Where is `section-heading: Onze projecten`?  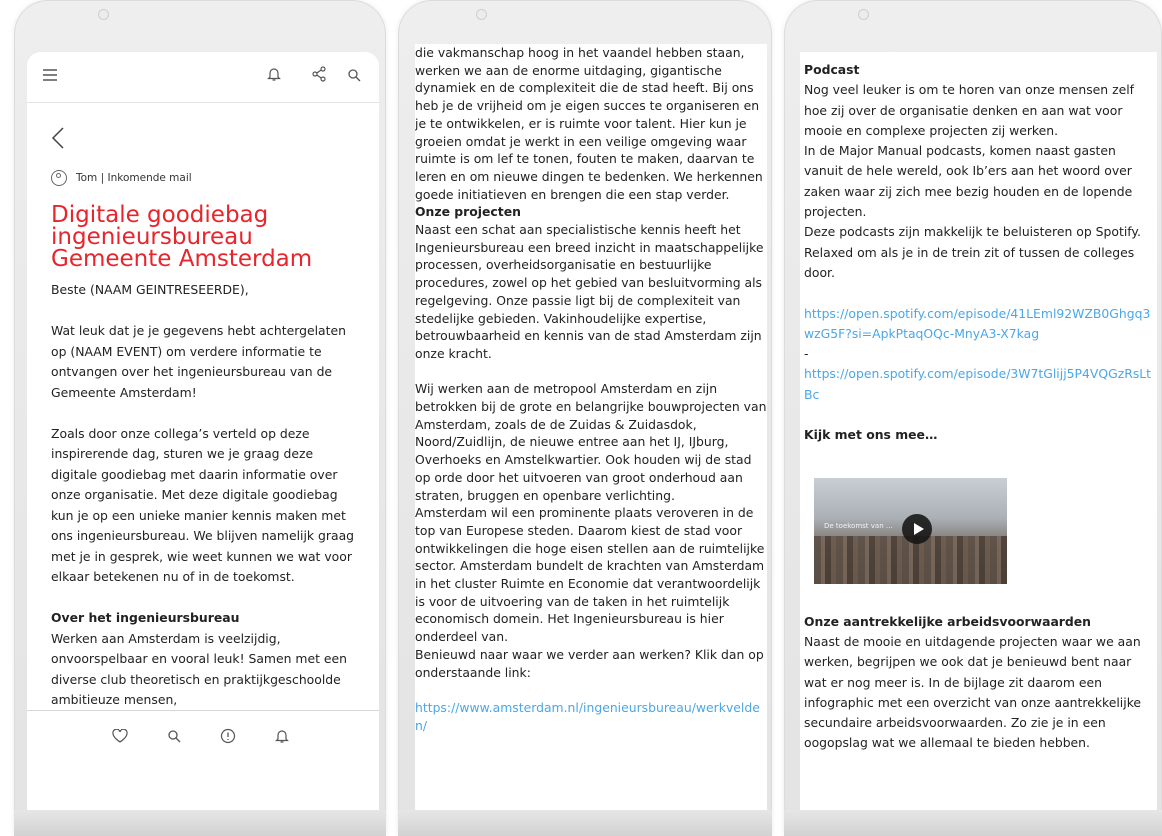
section-heading: Onze projecten is located at coordinates (468, 212).